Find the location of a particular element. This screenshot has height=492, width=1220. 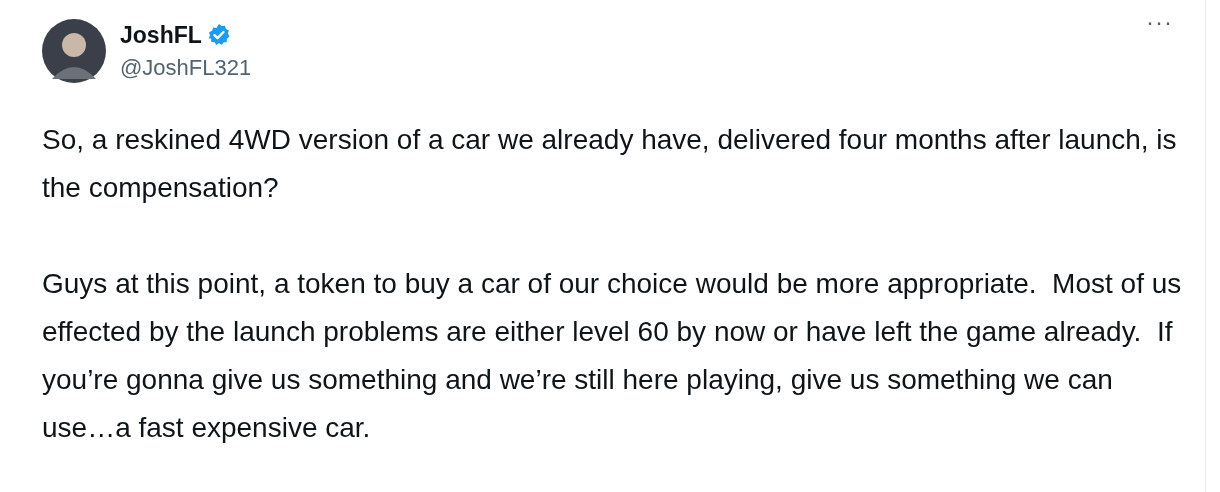

more-button: ··· is located at coordinates (1159, 22).